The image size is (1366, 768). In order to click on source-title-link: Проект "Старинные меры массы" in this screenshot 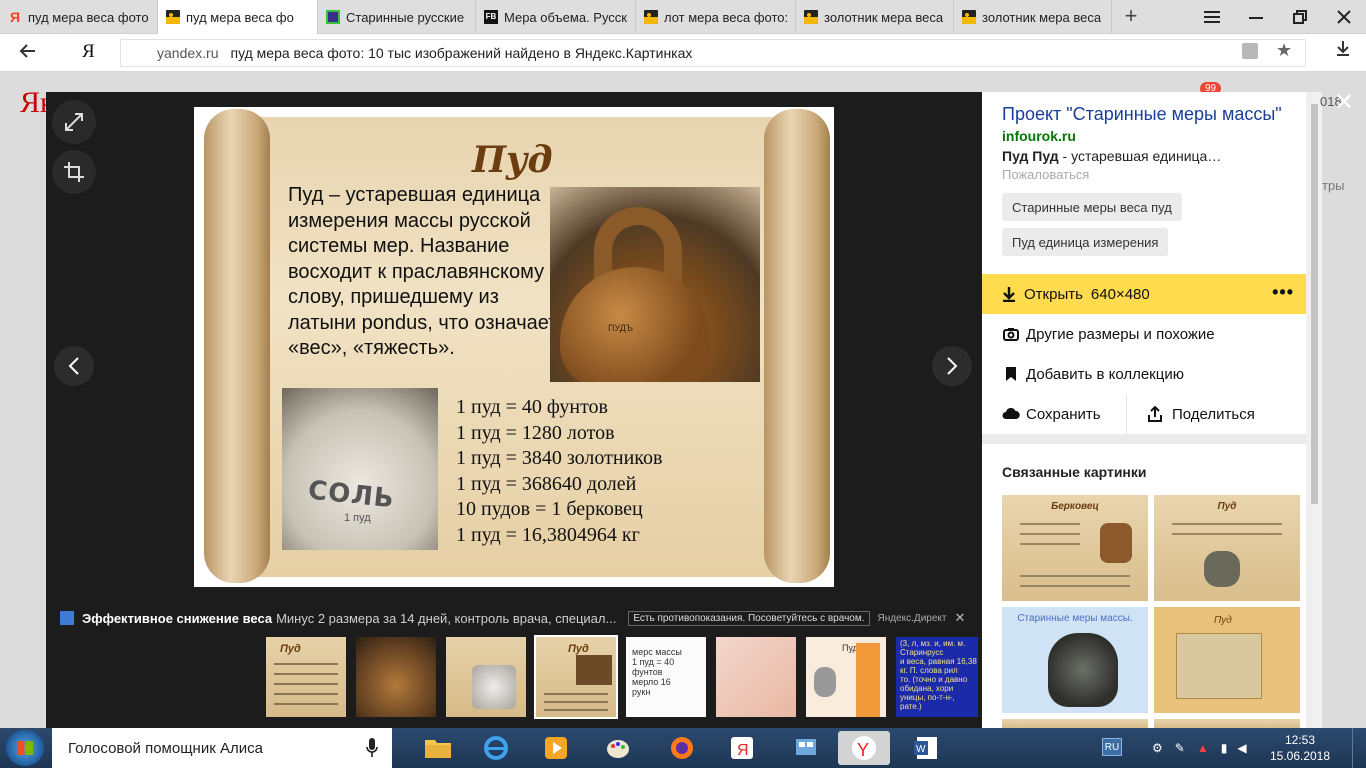, I will do `click(1142, 114)`.